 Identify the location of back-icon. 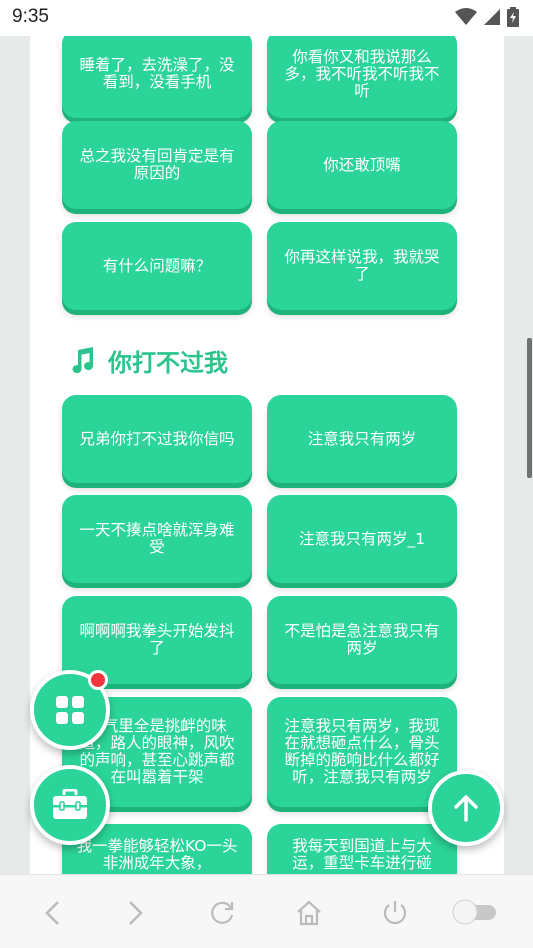
(52, 913).